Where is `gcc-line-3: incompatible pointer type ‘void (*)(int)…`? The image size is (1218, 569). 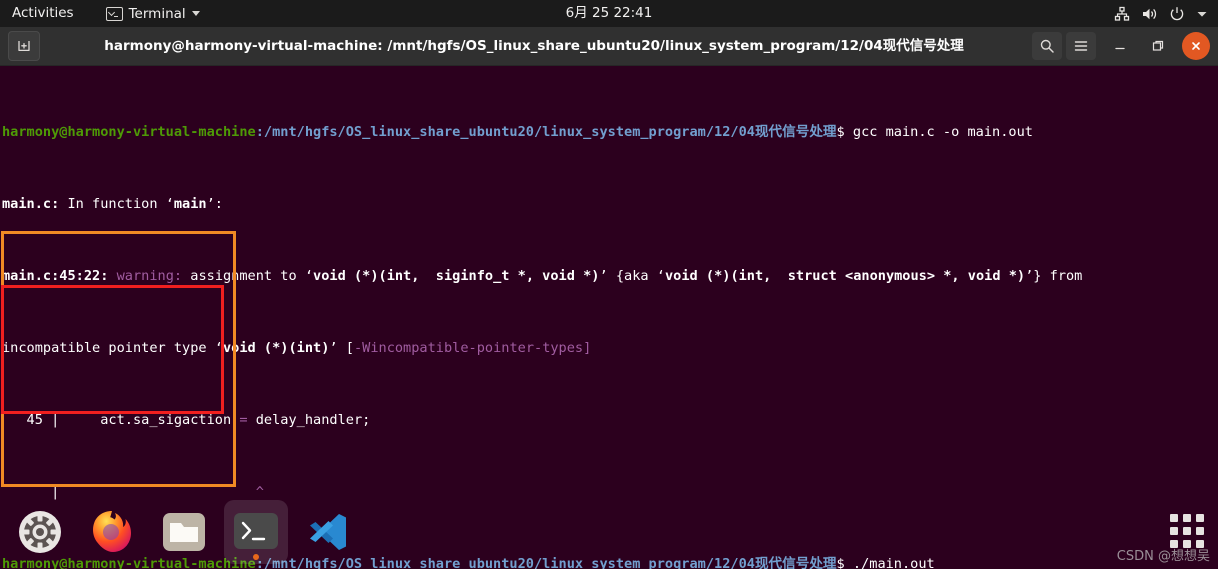 gcc-line-3: incompatible pointer type ‘void (*)(int)… is located at coordinates (610, 348).